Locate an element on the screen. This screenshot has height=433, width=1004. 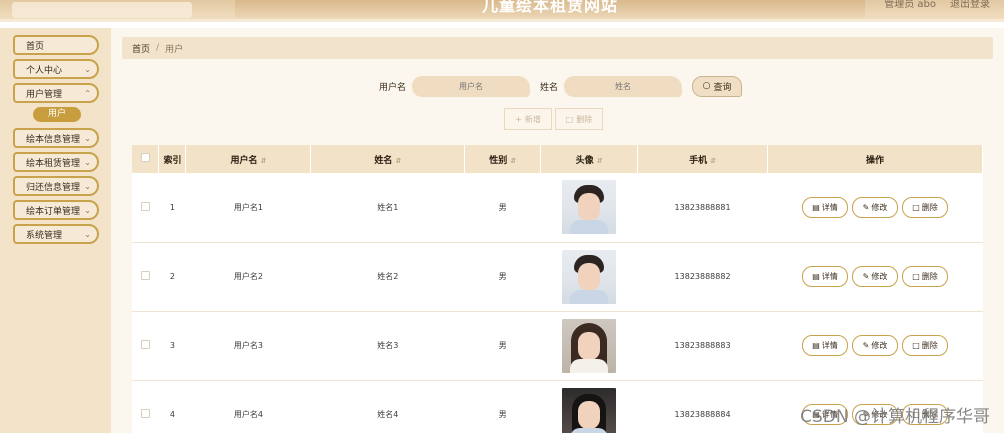
select-all-checkbox is located at coordinates (146, 159).